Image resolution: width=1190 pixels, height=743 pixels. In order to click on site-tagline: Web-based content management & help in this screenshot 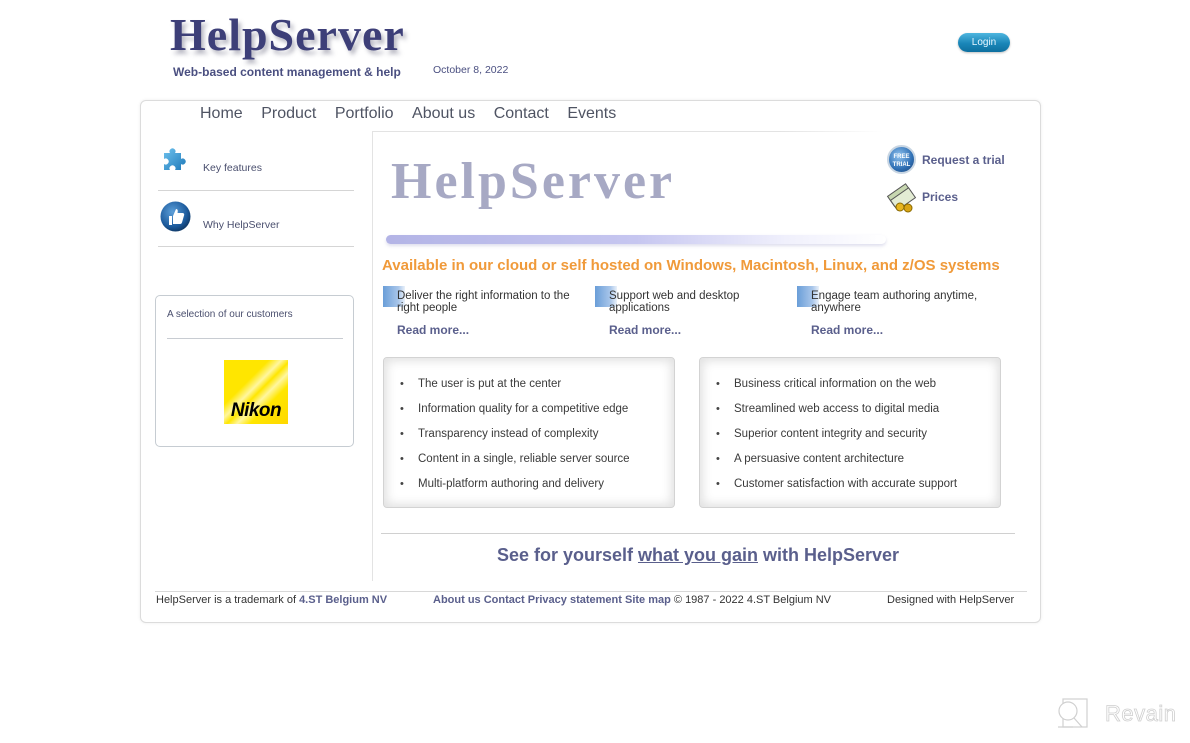, I will do `click(287, 72)`.